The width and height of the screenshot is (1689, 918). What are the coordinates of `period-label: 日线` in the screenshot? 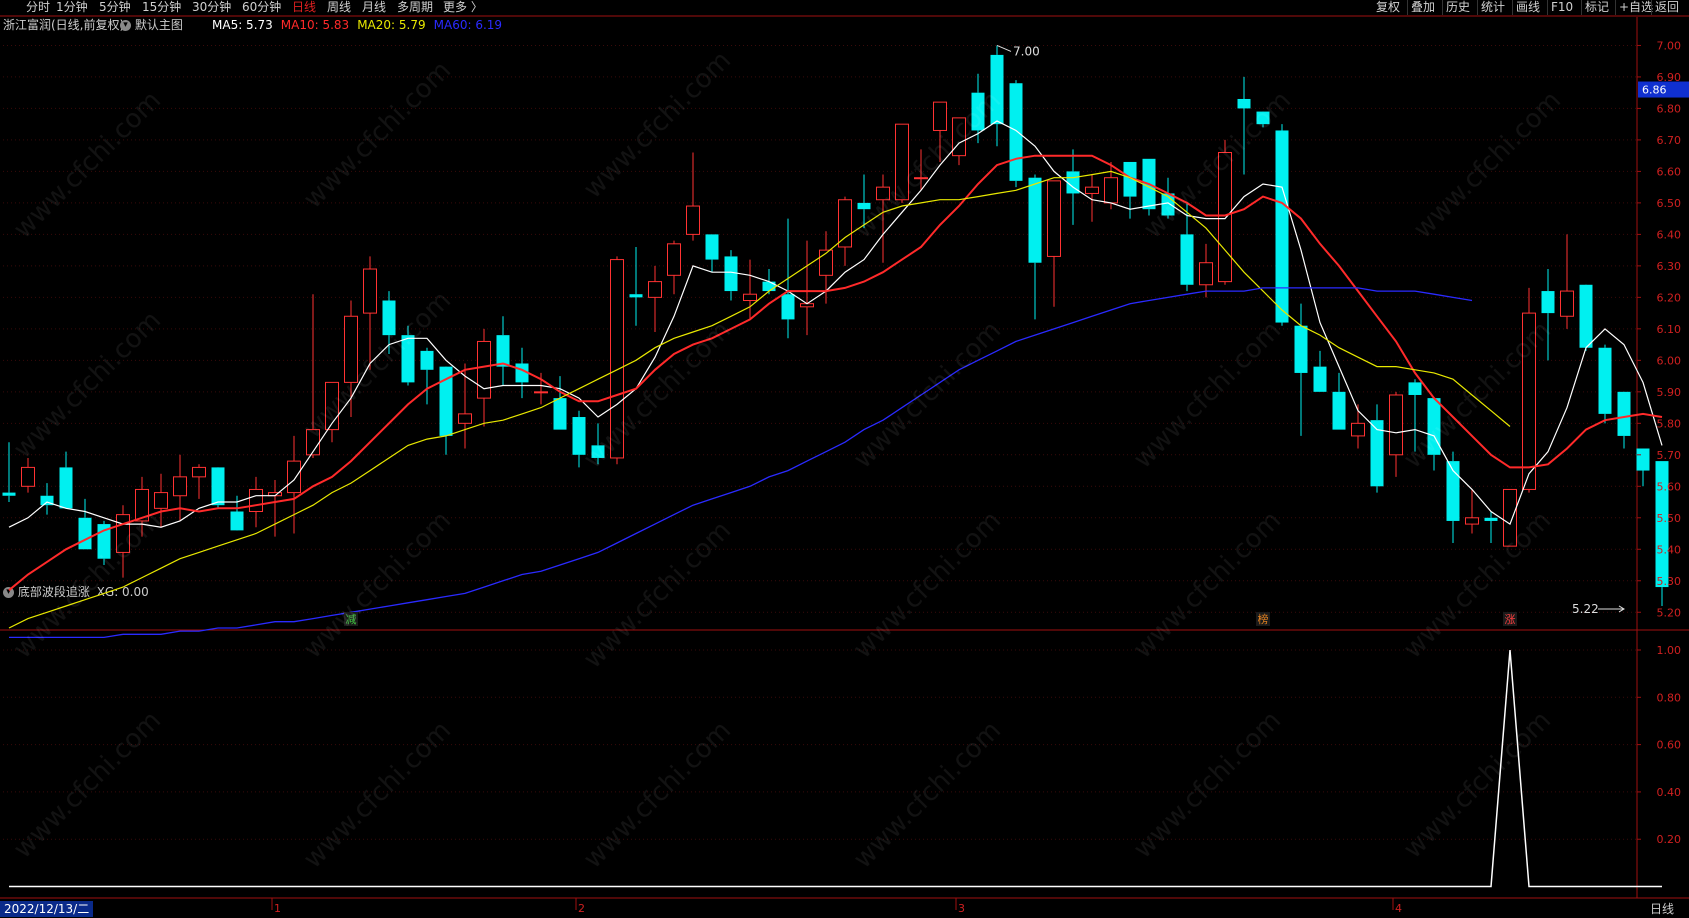 It's located at (1662, 909).